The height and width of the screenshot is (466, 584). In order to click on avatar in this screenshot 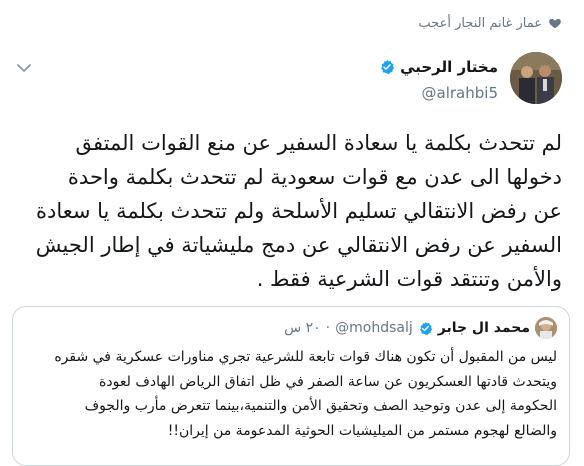, I will do `click(536, 78)`.